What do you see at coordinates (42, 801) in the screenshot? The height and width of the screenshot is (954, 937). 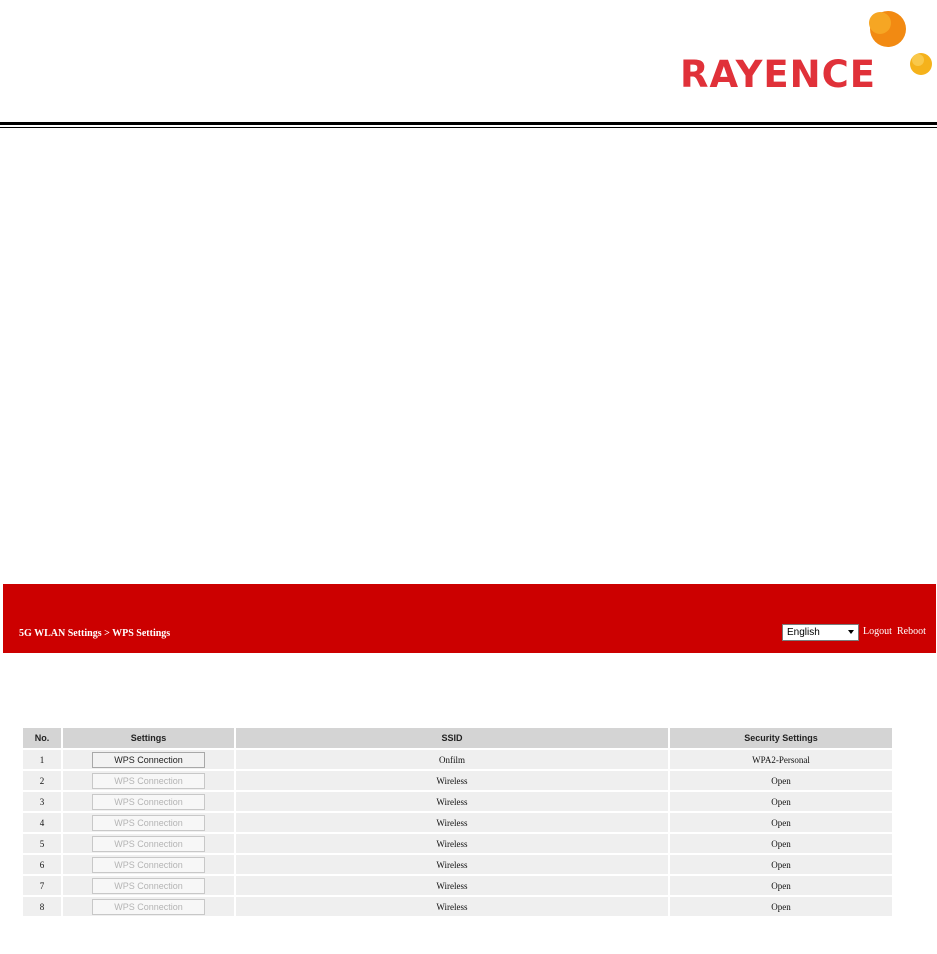 I see `row-number: 3` at bounding box center [42, 801].